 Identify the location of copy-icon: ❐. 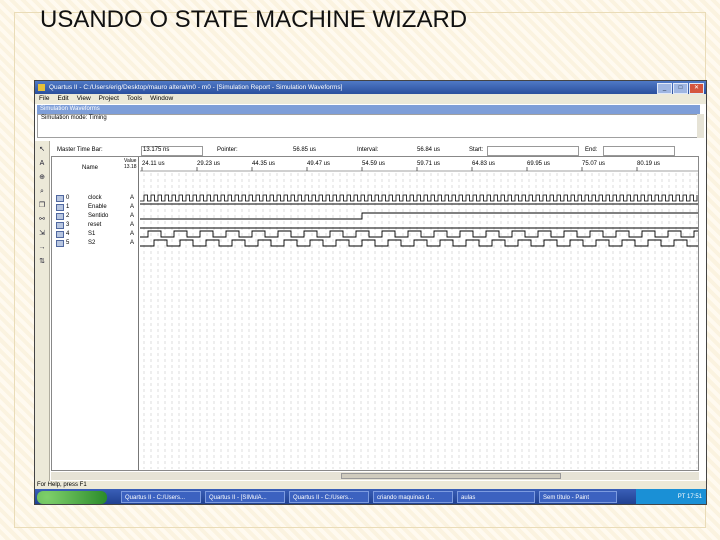
(42, 206).